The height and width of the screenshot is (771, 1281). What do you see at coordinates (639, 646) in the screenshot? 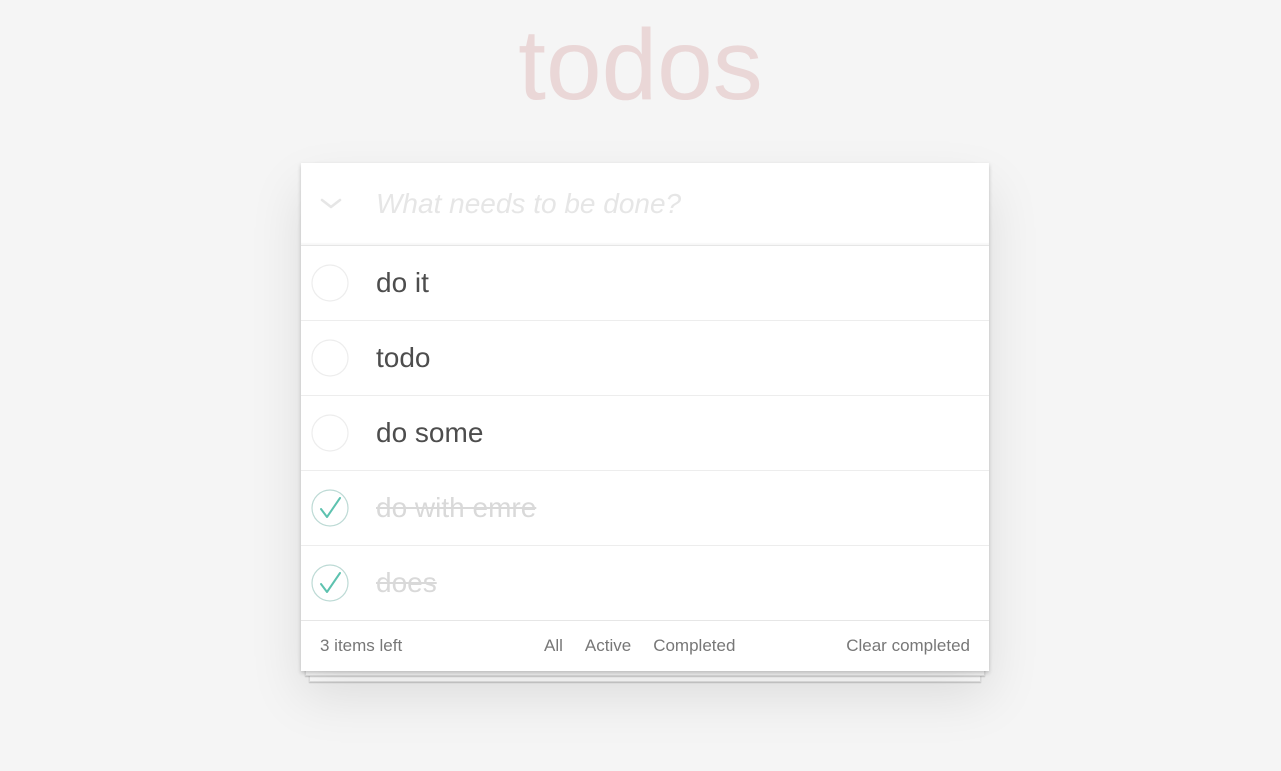
I see `filter-bar: All Active Completed` at bounding box center [639, 646].